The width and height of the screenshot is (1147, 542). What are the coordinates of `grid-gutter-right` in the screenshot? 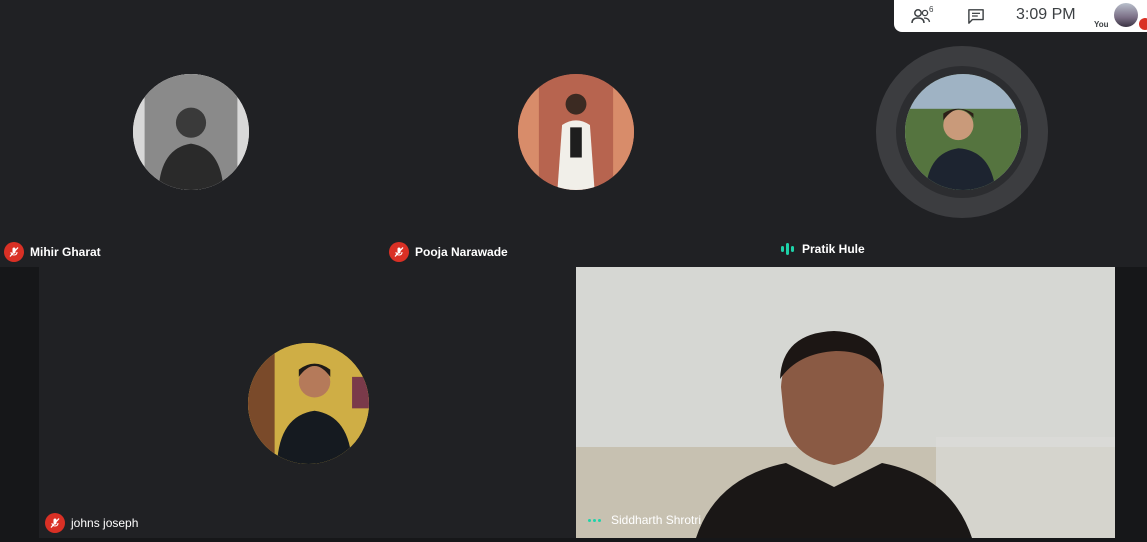 It's located at (1131, 404).